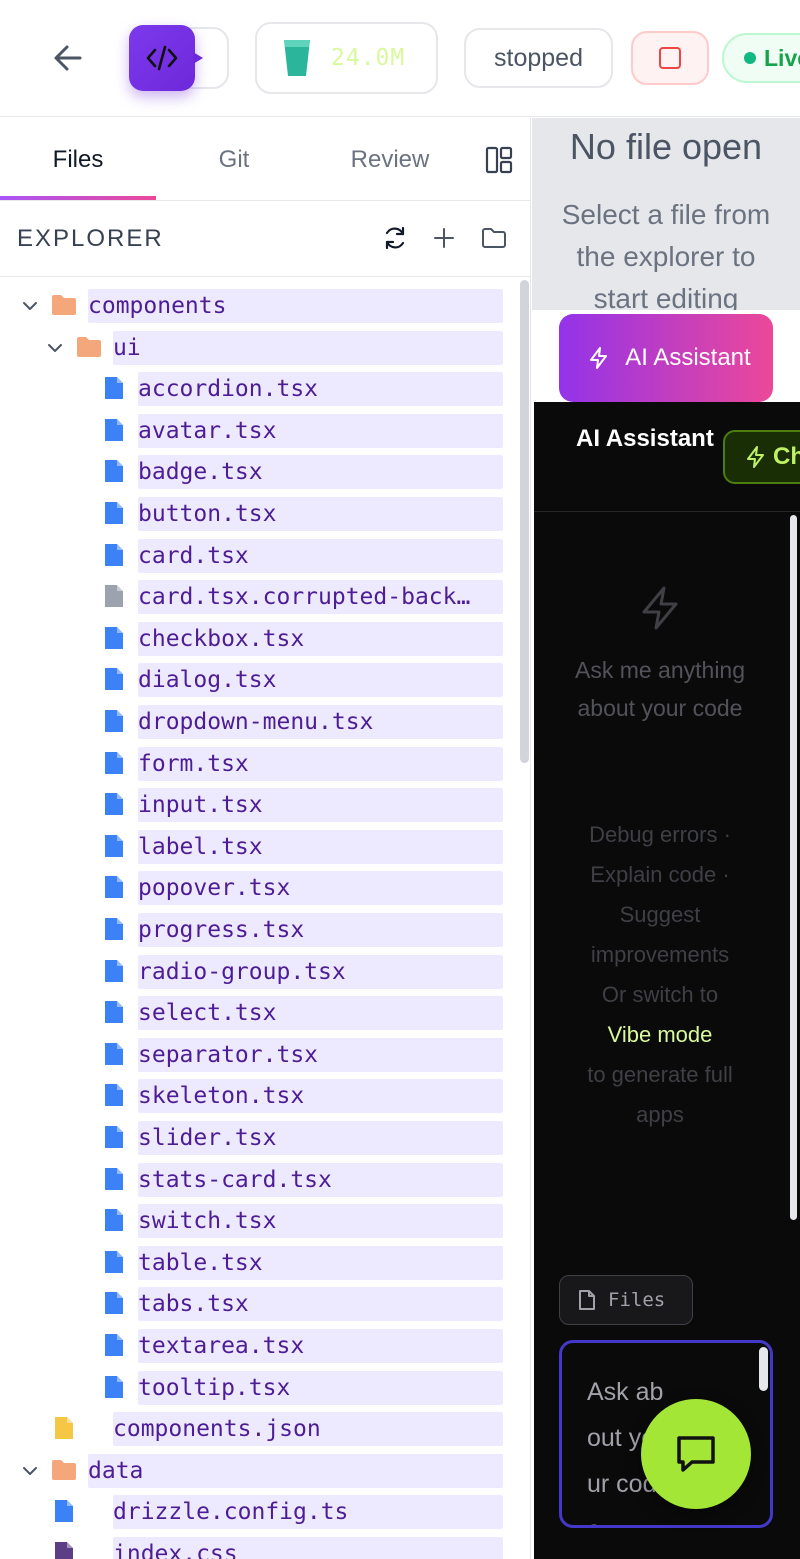 This screenshot has width=800, height=1559. What do you see at coordinates (260, 972) in the screenshot?
I see `tree-file-row: radio-group.tsx` at bounding box center [260, 972].